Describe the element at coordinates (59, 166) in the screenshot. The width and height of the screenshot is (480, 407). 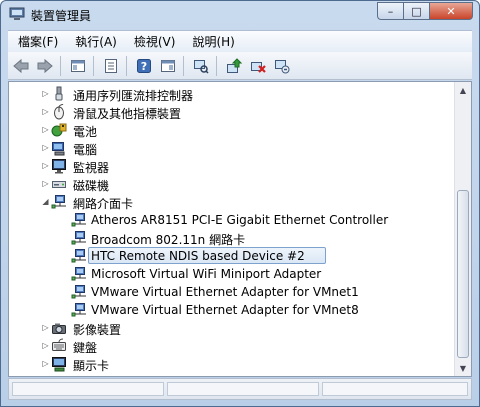
I see `monitor-icon` at that location.